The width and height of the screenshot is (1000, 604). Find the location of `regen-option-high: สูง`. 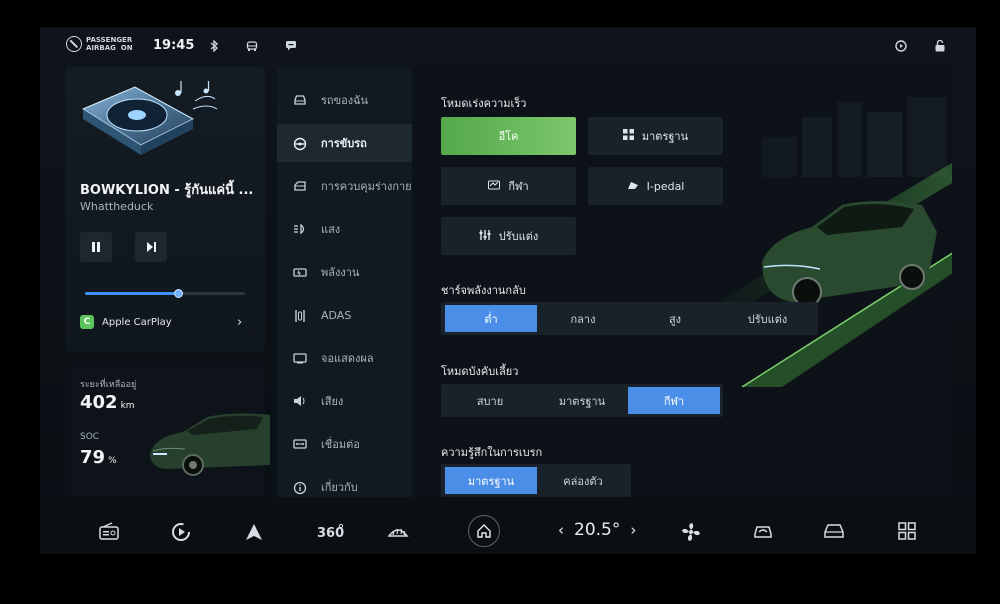

regen-option-high: สูง is located at coordinates (675, 318).